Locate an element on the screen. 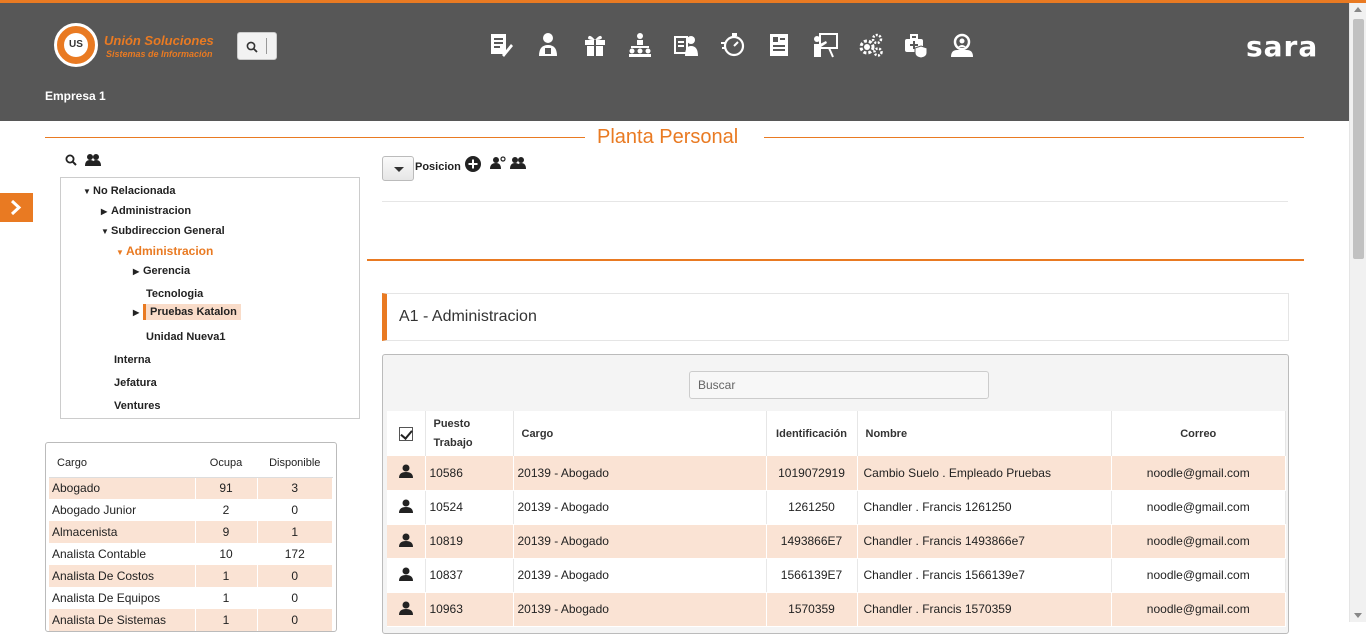  tree-node: Jefatura is located at coordinates (135, 383).